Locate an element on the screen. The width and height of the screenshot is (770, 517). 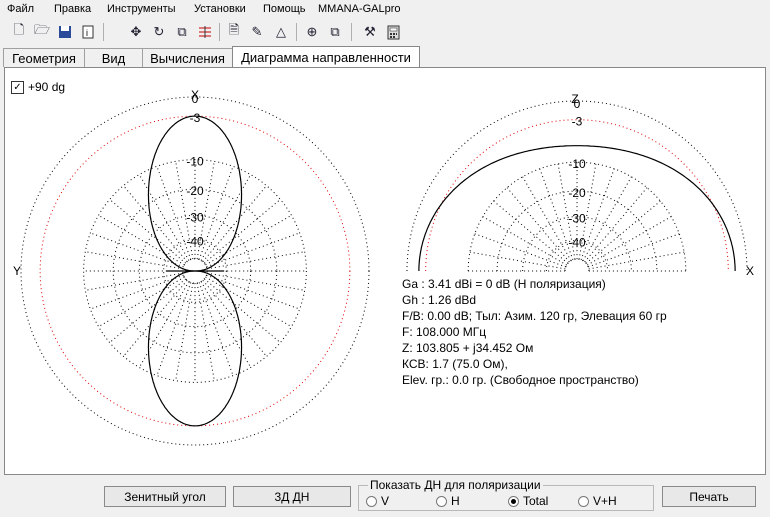
zenith-angle-button: Зенитный угол is located at coordinates (165, 496).